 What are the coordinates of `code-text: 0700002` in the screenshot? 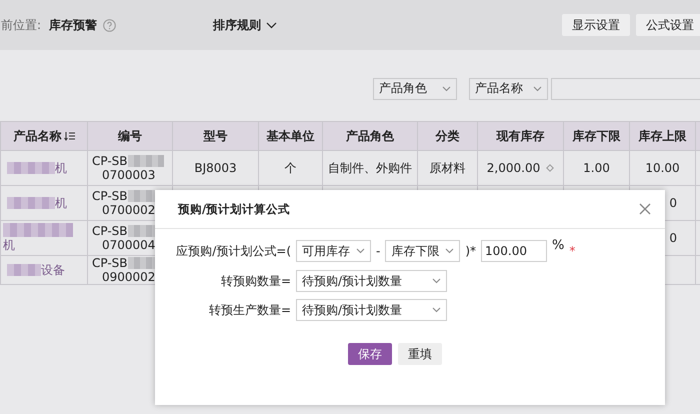 It's located at (128, 210).